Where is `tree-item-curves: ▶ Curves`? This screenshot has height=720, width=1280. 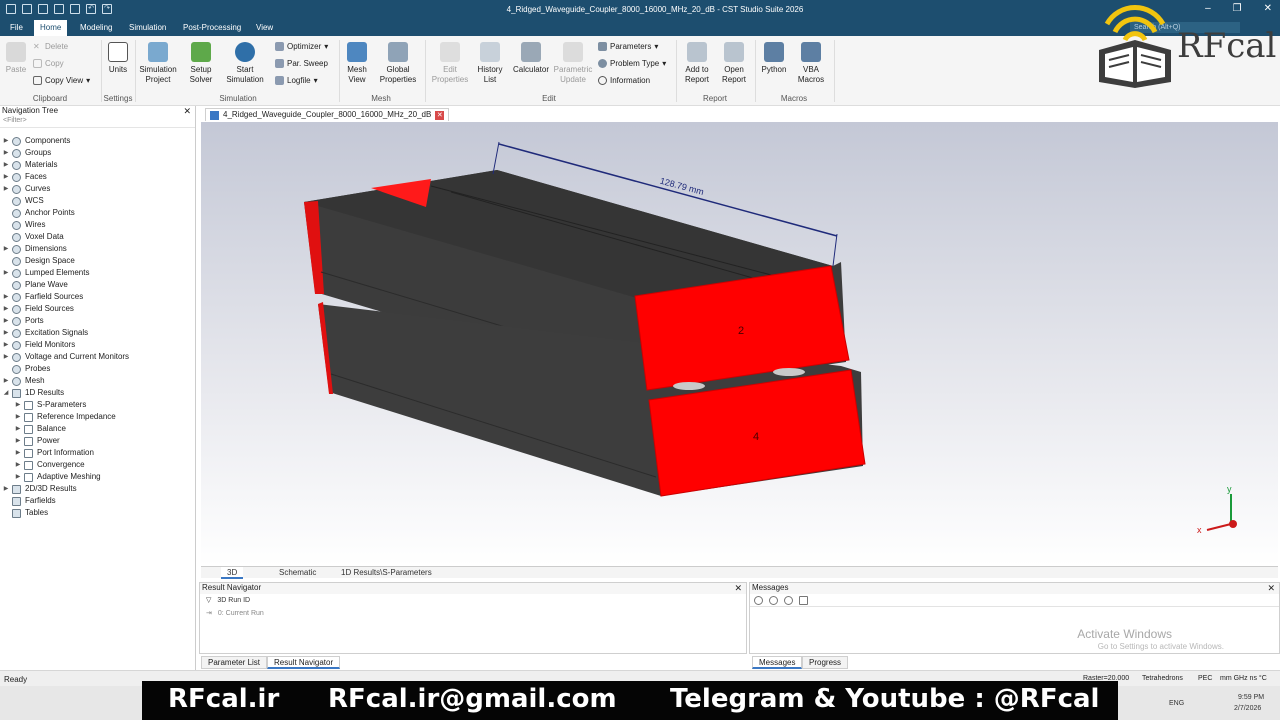
tree-item-curves: ▶ Curves is located at coordinates (26, 189).